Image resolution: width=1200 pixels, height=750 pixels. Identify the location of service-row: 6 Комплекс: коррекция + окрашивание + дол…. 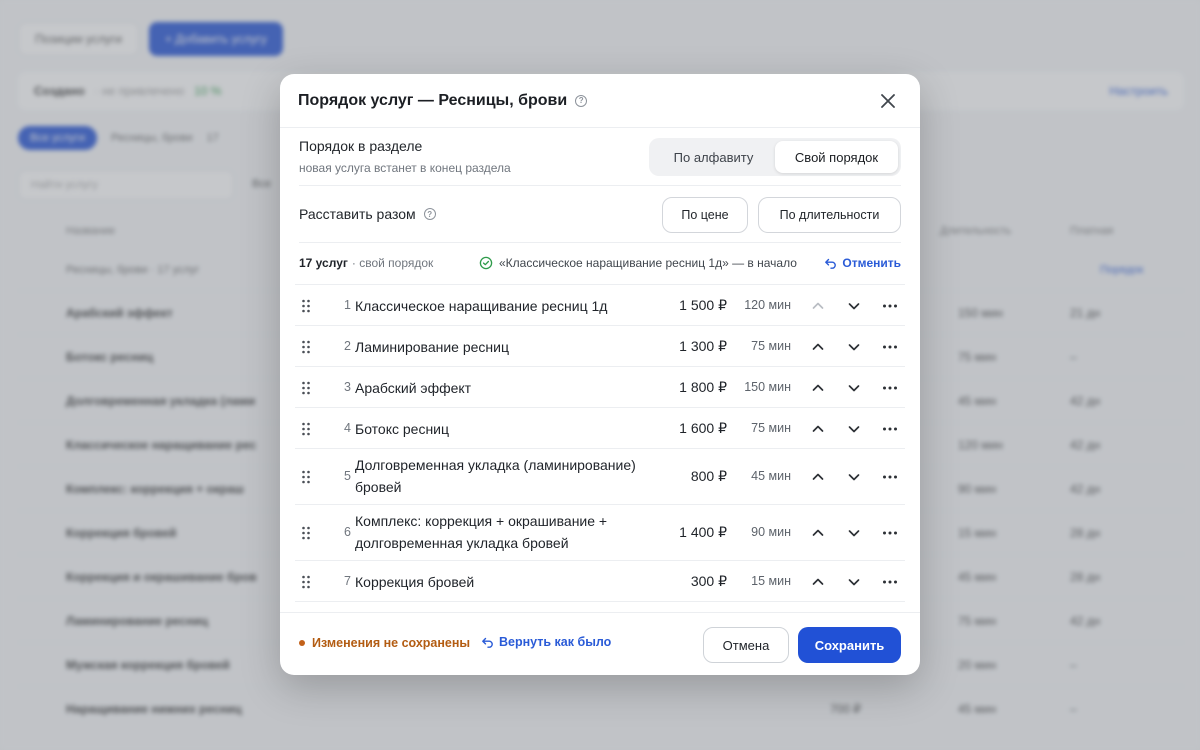
(600, 533).